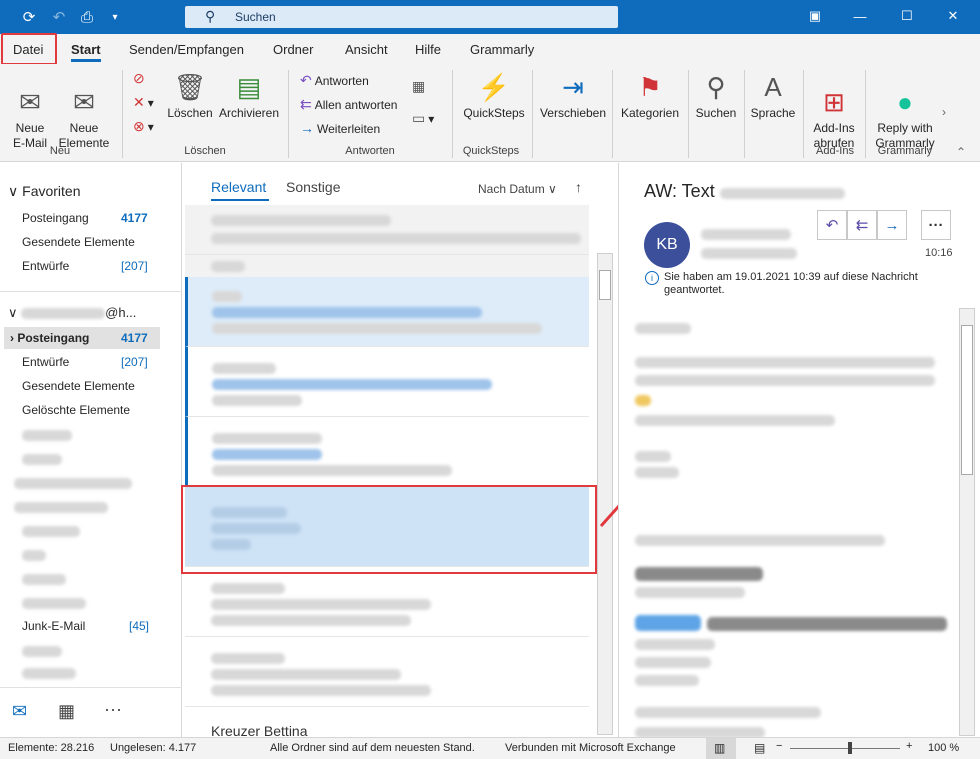 The image size is (980, 759). I want to click on reading-view-icon: ▤, so click(759, 748).